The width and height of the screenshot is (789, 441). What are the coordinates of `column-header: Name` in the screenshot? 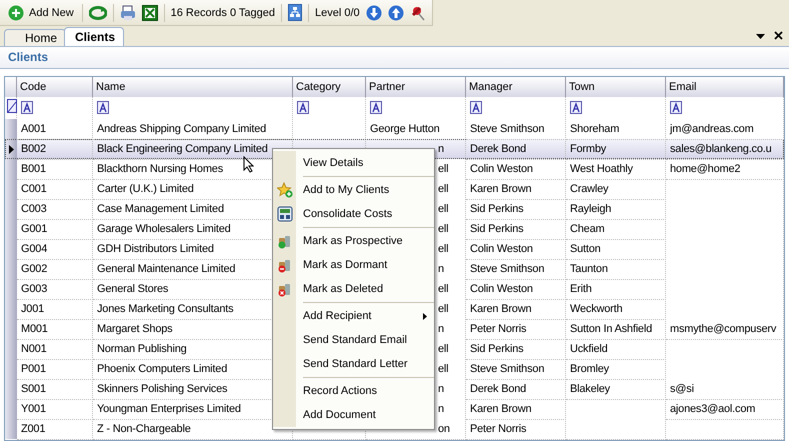 It's located at (193, 88).